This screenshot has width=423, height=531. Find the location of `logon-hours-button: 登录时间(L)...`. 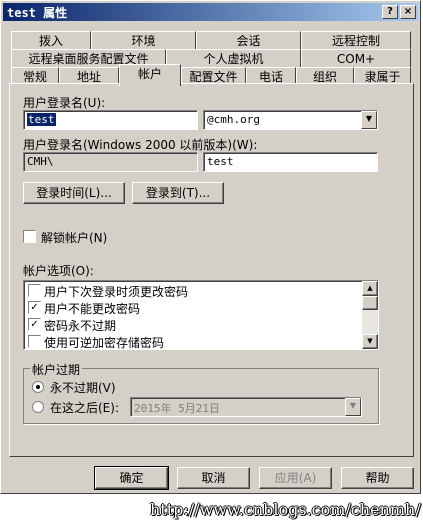

logon-hours-button: 登录时间(L)... is located at coordinates (74, 193).